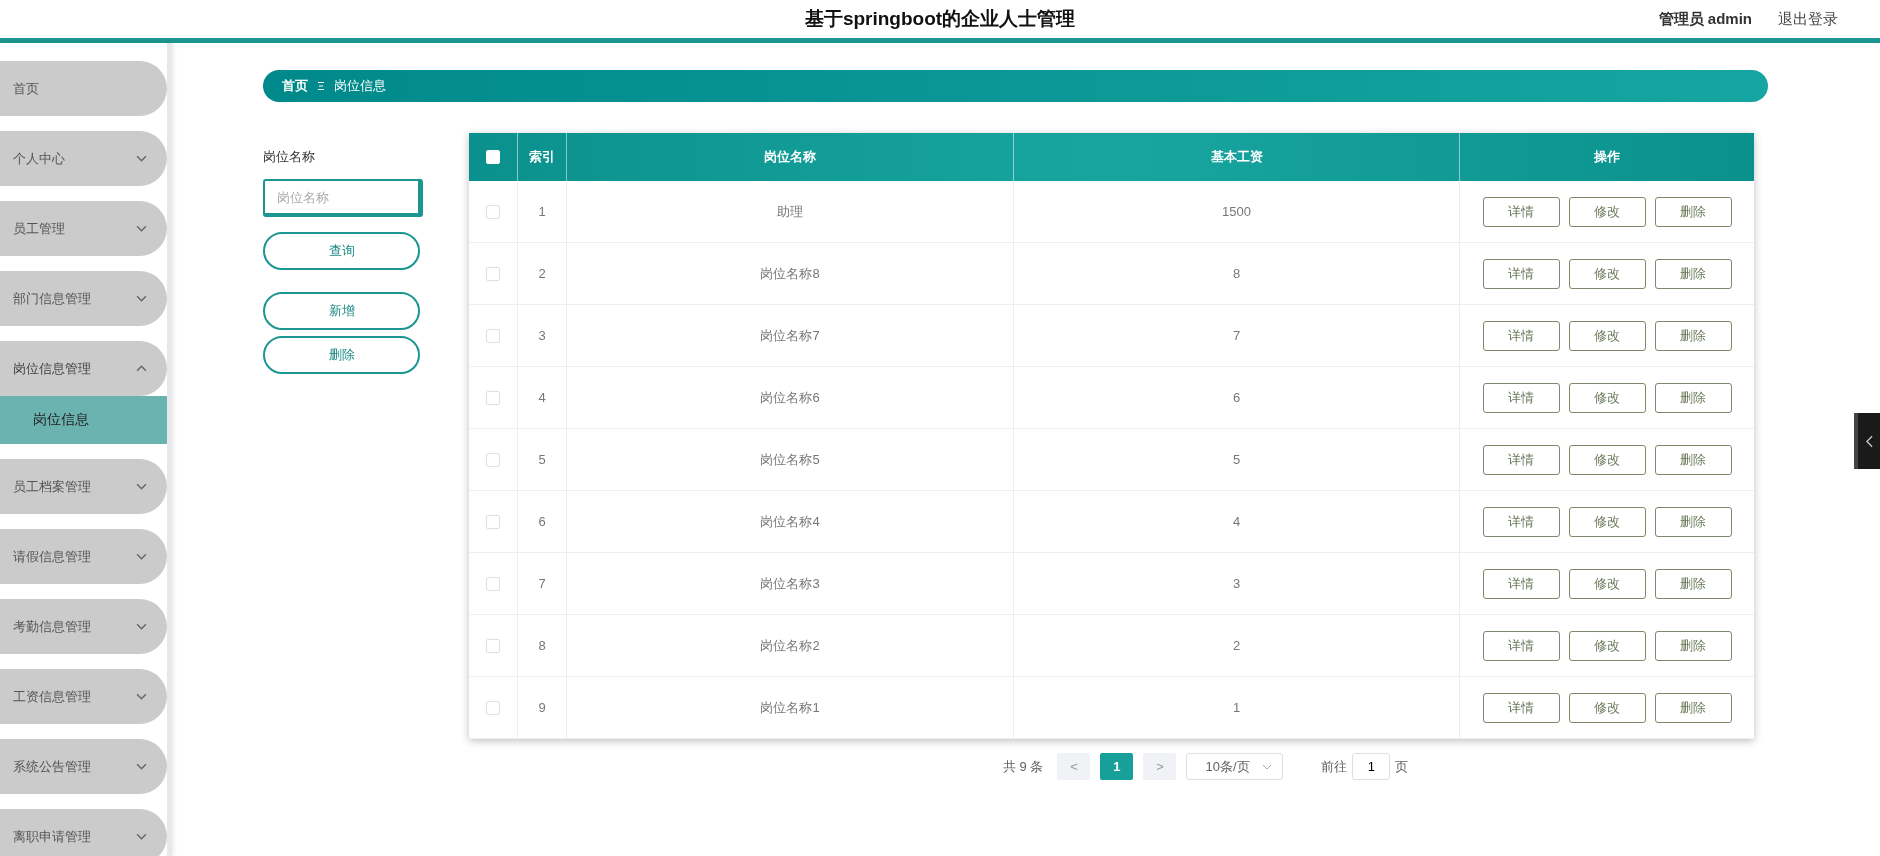 The width and height of the screenshot is (1880, 856). What do you see at coordinates (542, 707) in the screenshot?
I see `table-cell: 9` at bounding box center [542, 707].